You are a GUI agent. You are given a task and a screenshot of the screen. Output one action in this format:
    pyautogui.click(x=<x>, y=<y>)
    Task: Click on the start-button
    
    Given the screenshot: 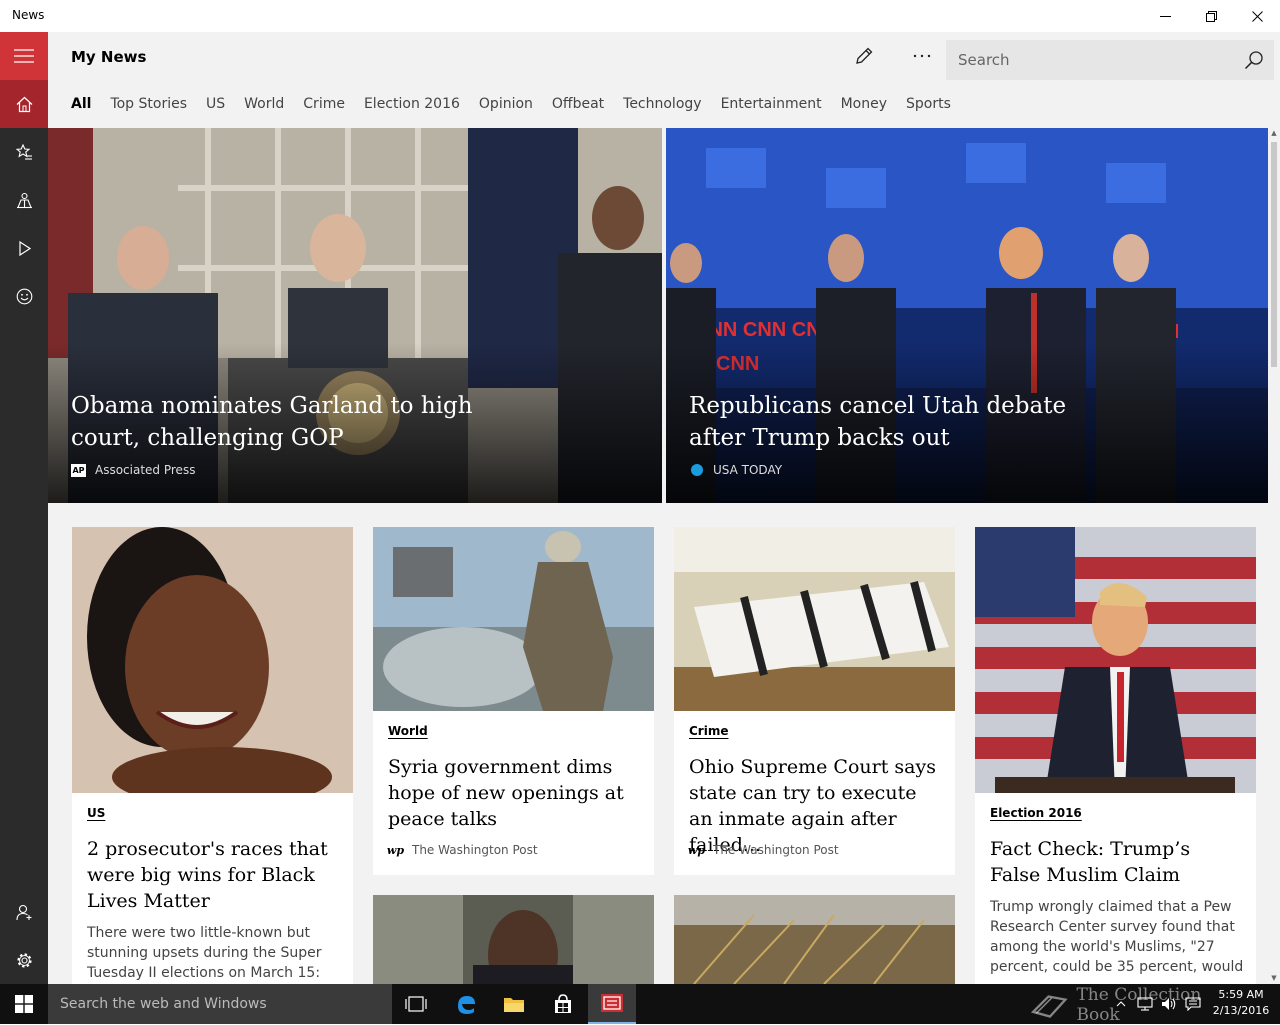 What is the action you would take?
    pyautogui.click(x=24, y=1004)
    